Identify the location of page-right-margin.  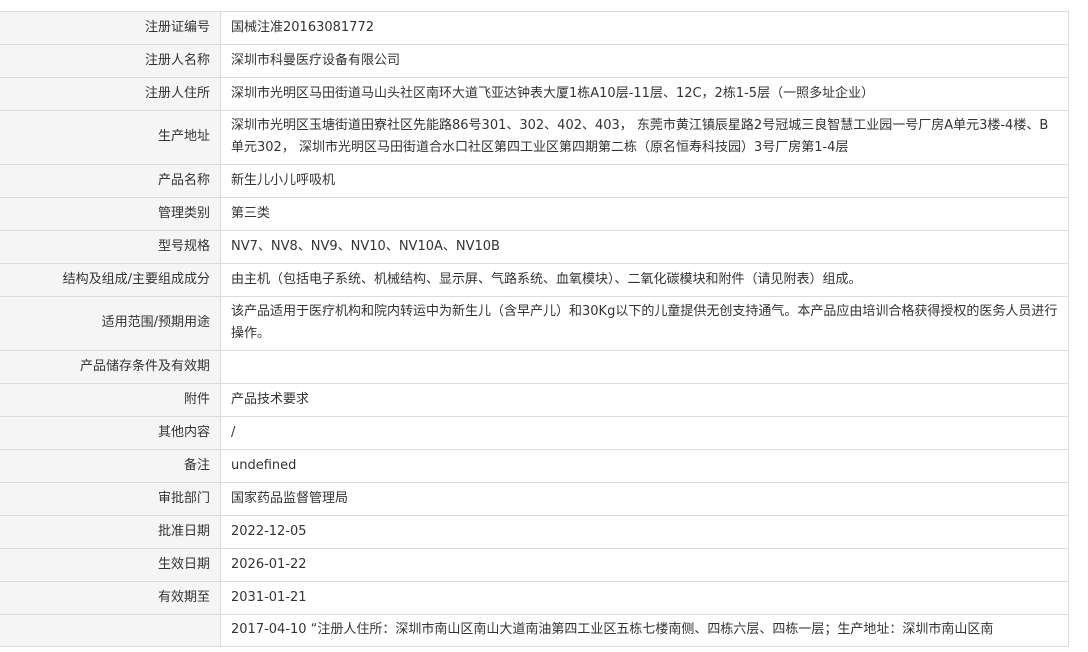
(1078, 326).